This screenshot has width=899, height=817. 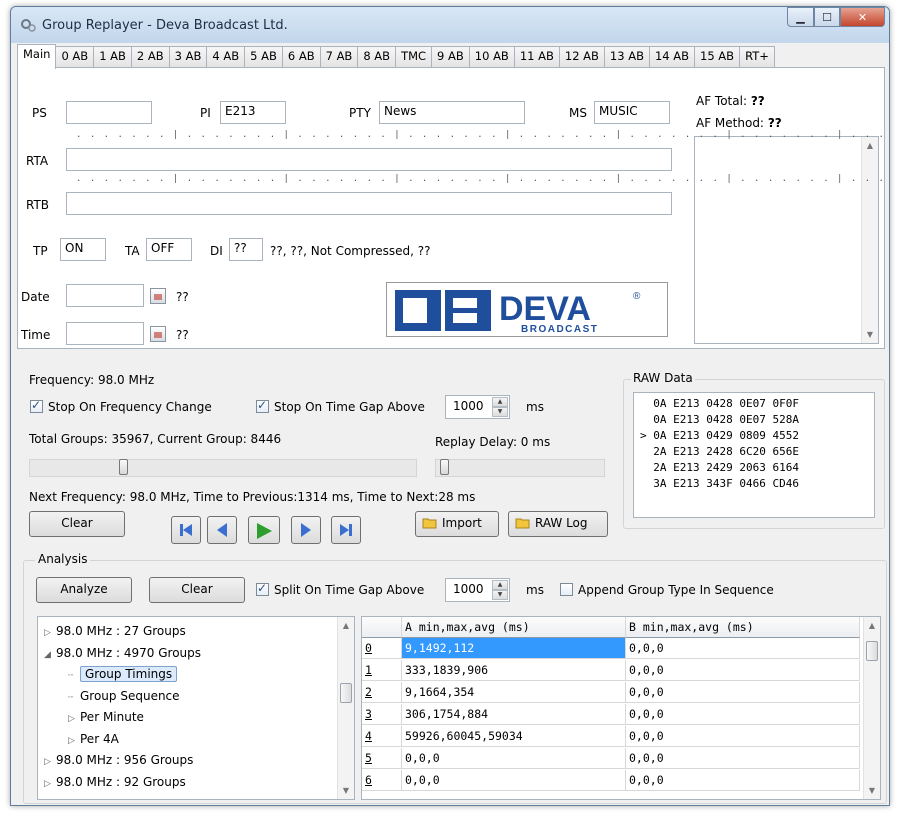 I want to click on grid-row-header: 4, so click(x=382, y=736).